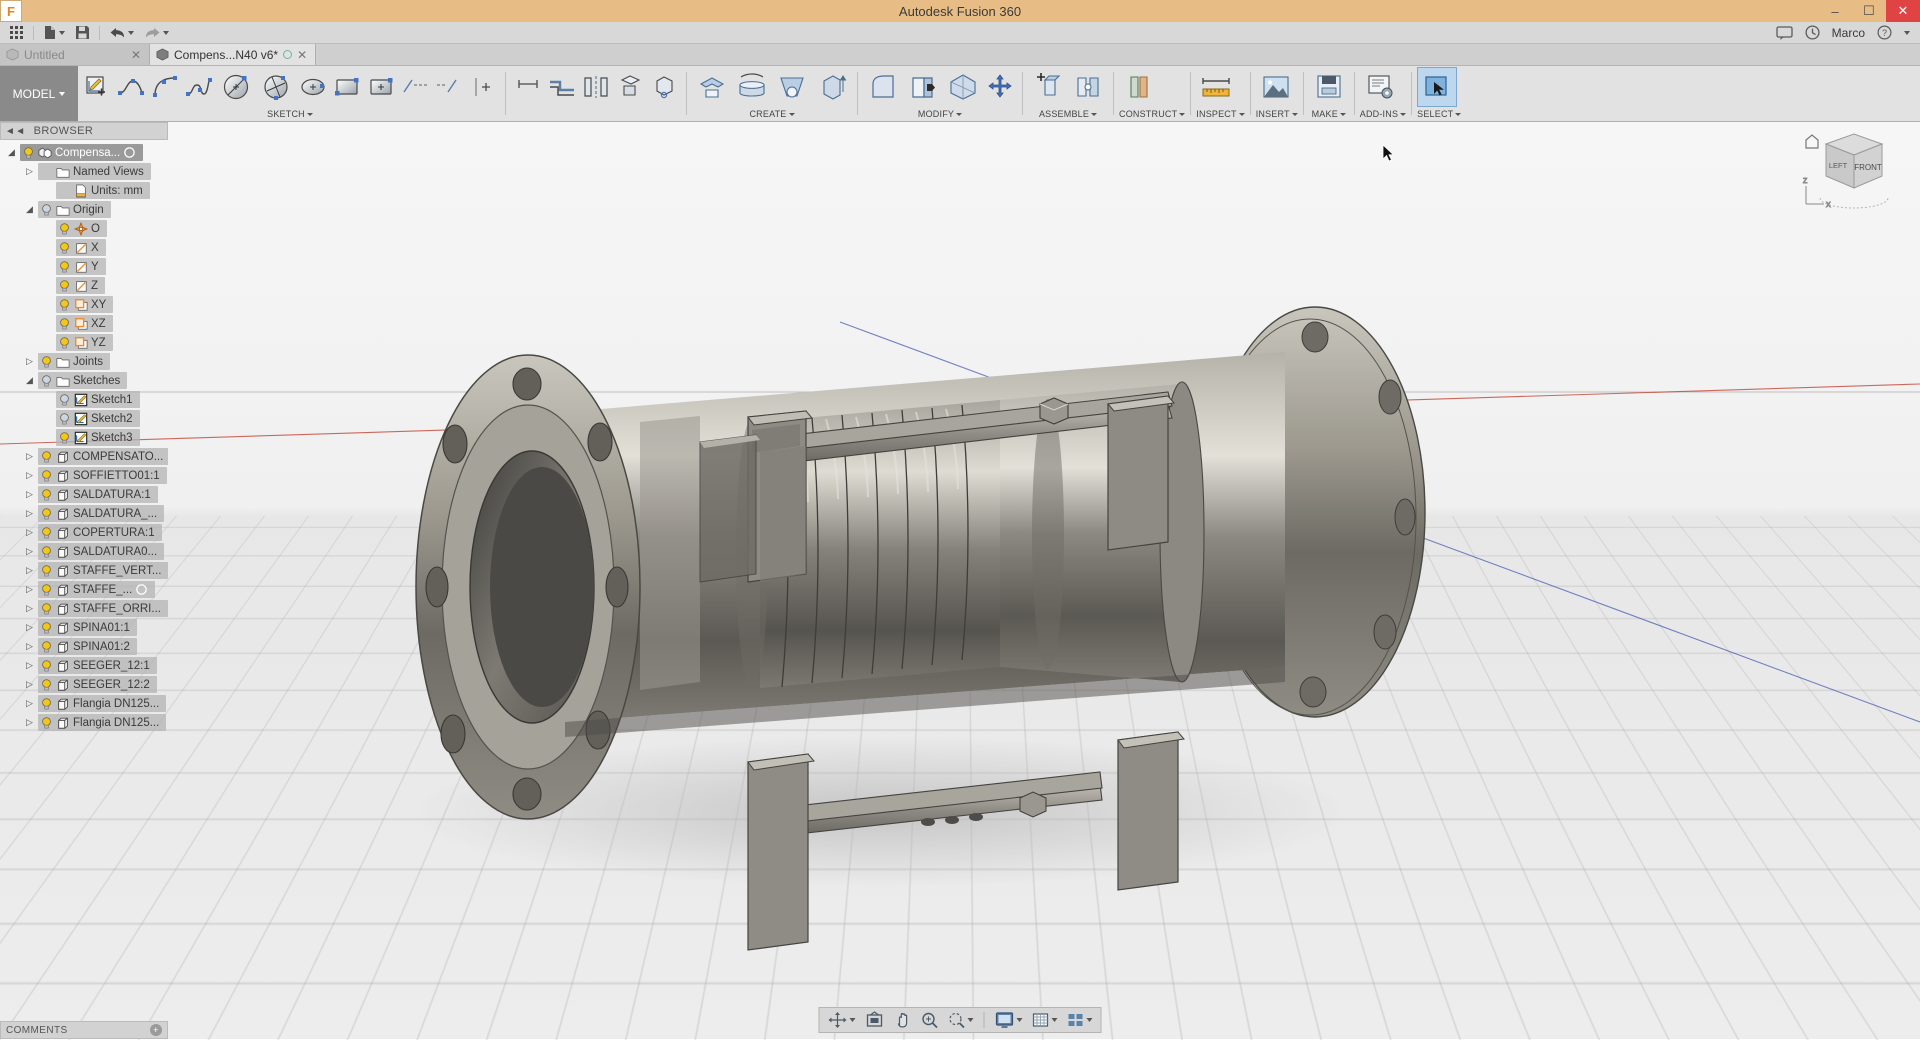  I want to click on ribbon-group-label-inspect: INSPECT, so click(1220, 114).